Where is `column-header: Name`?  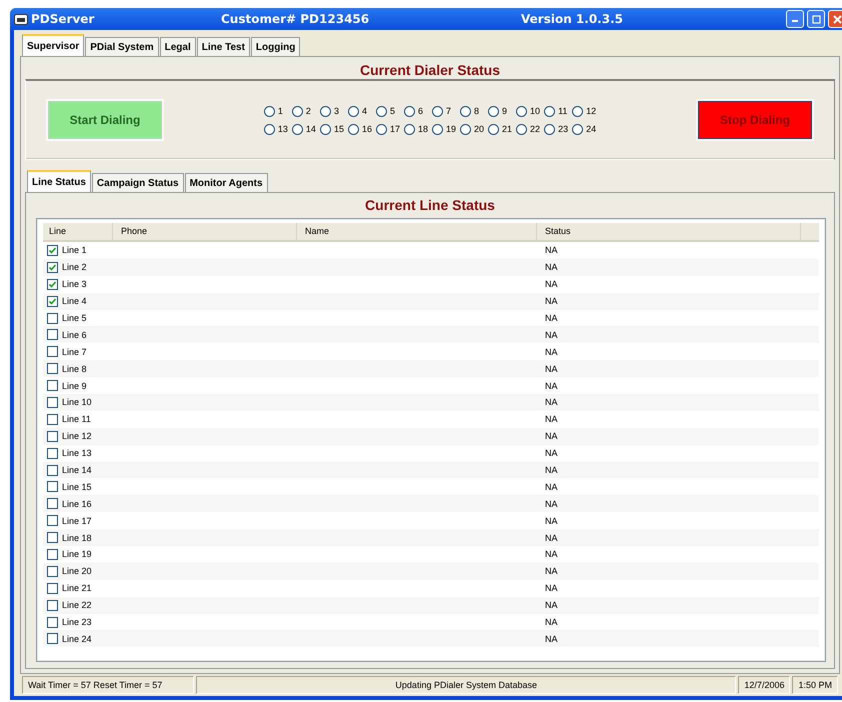
column-header: Name is located at coordinates (417, 231).